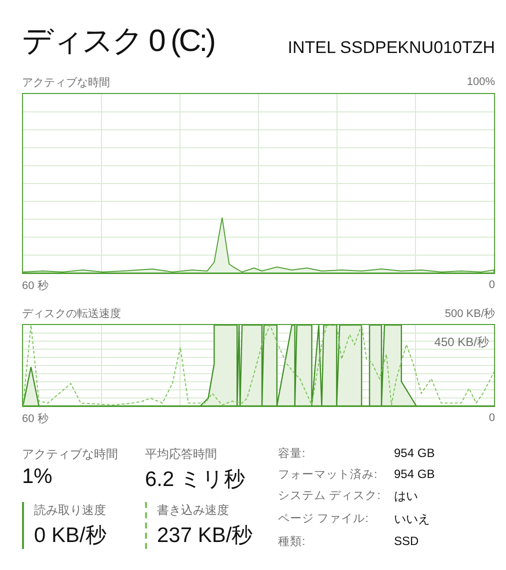 The width and height of the screenshot is (506, 570). Describe the element at coordinates (70, 510) in the screenshot. I see `stat-label: 読み取り速度` at that location.